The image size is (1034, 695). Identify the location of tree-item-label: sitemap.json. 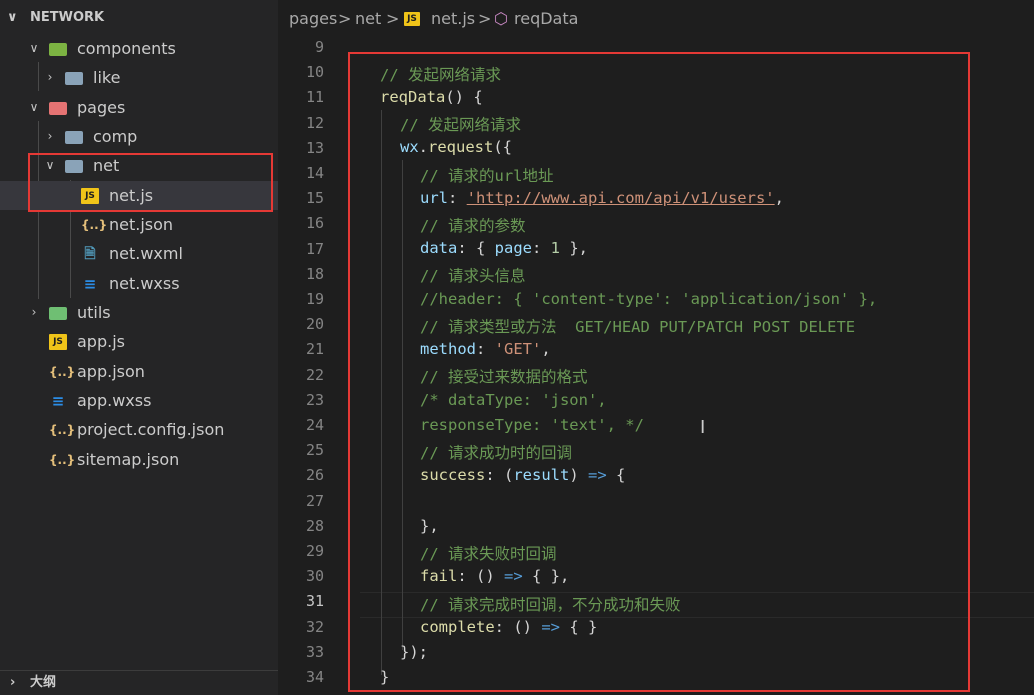
(128, 459).